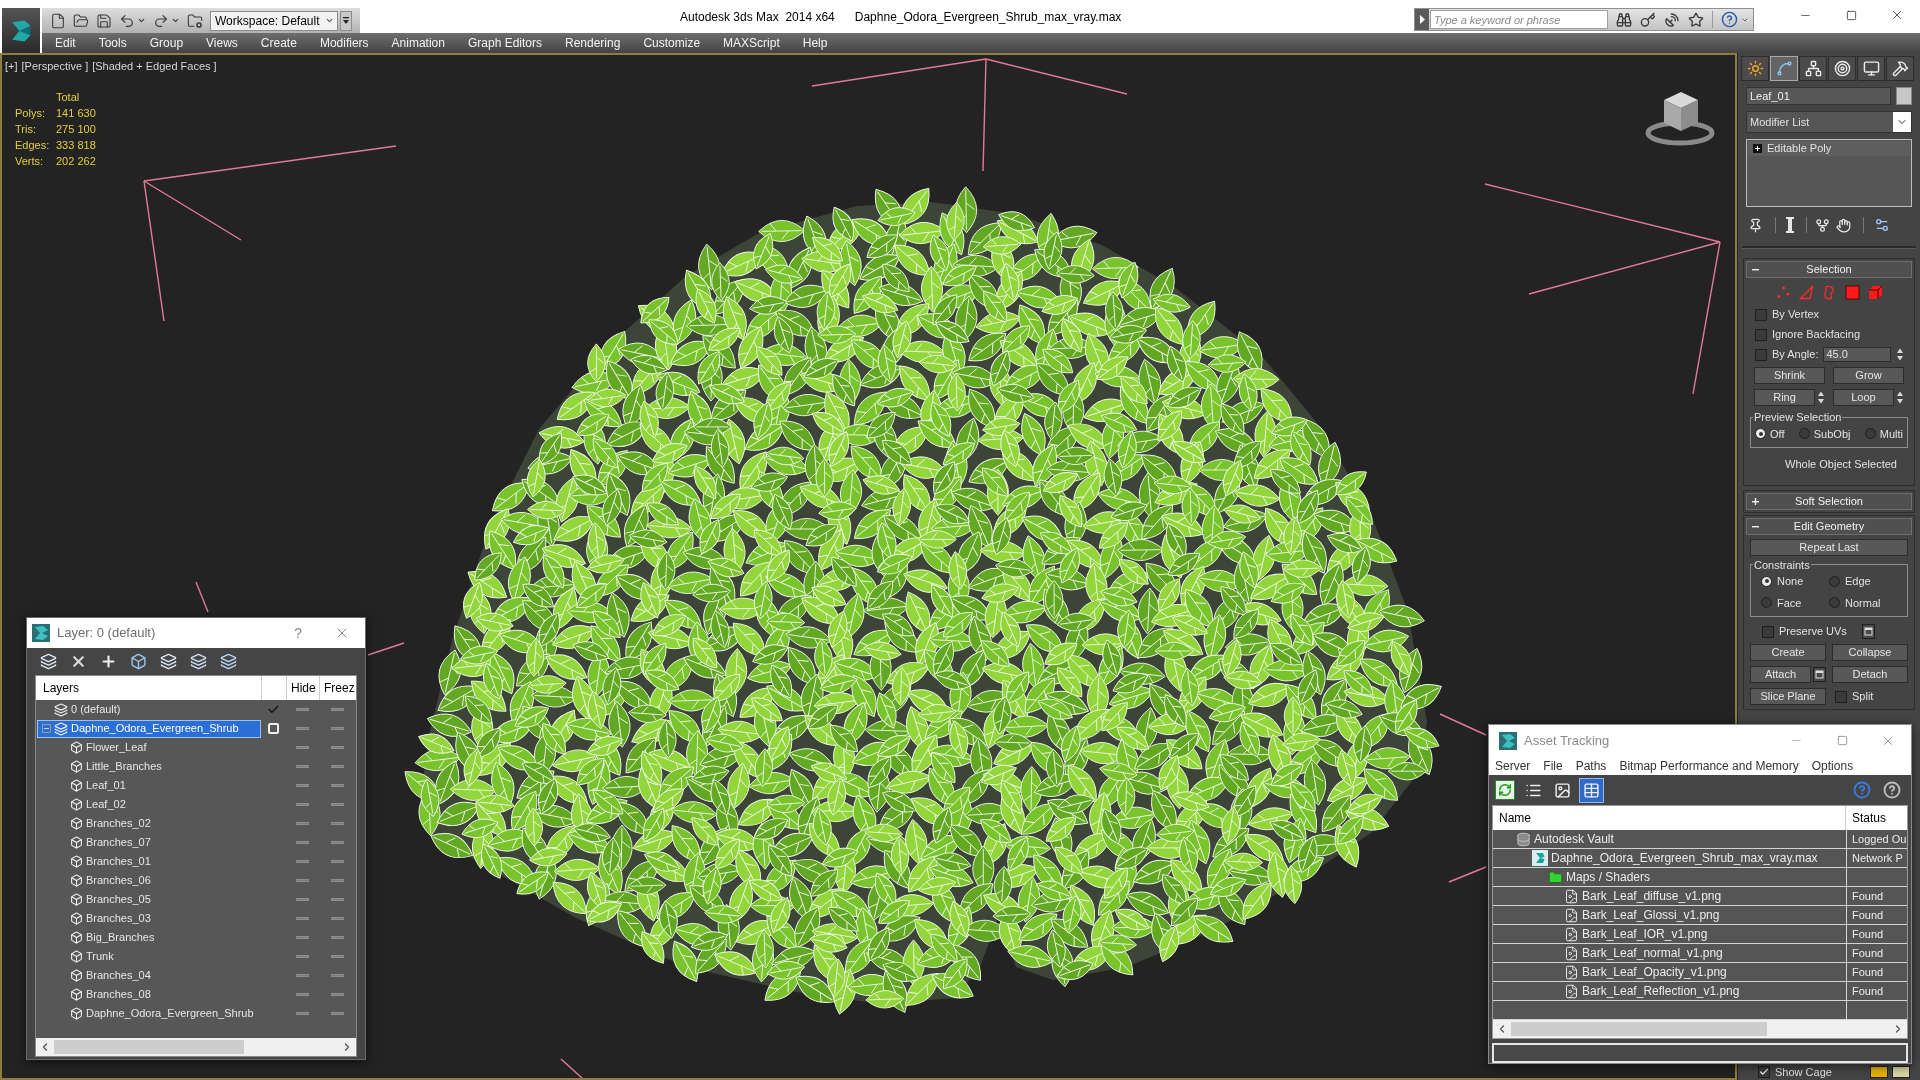 This screenshot has height=1080, width=1920. What do you see at coordinates (1647, 972) in the screenshot?
I see `asset-item: Bark_Leaf_Opacity_v1.png` at bounding box center [1647, 972].